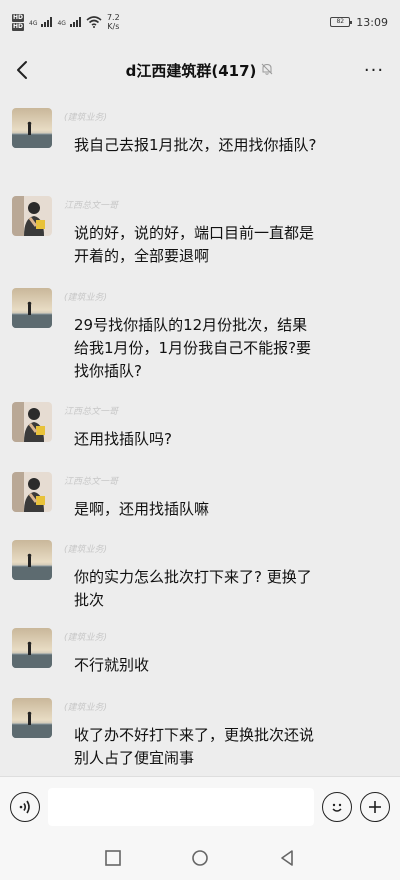 This screenshot has width=400, height=880. I want to click on signal-group-2: 4G, so click(69, 22).